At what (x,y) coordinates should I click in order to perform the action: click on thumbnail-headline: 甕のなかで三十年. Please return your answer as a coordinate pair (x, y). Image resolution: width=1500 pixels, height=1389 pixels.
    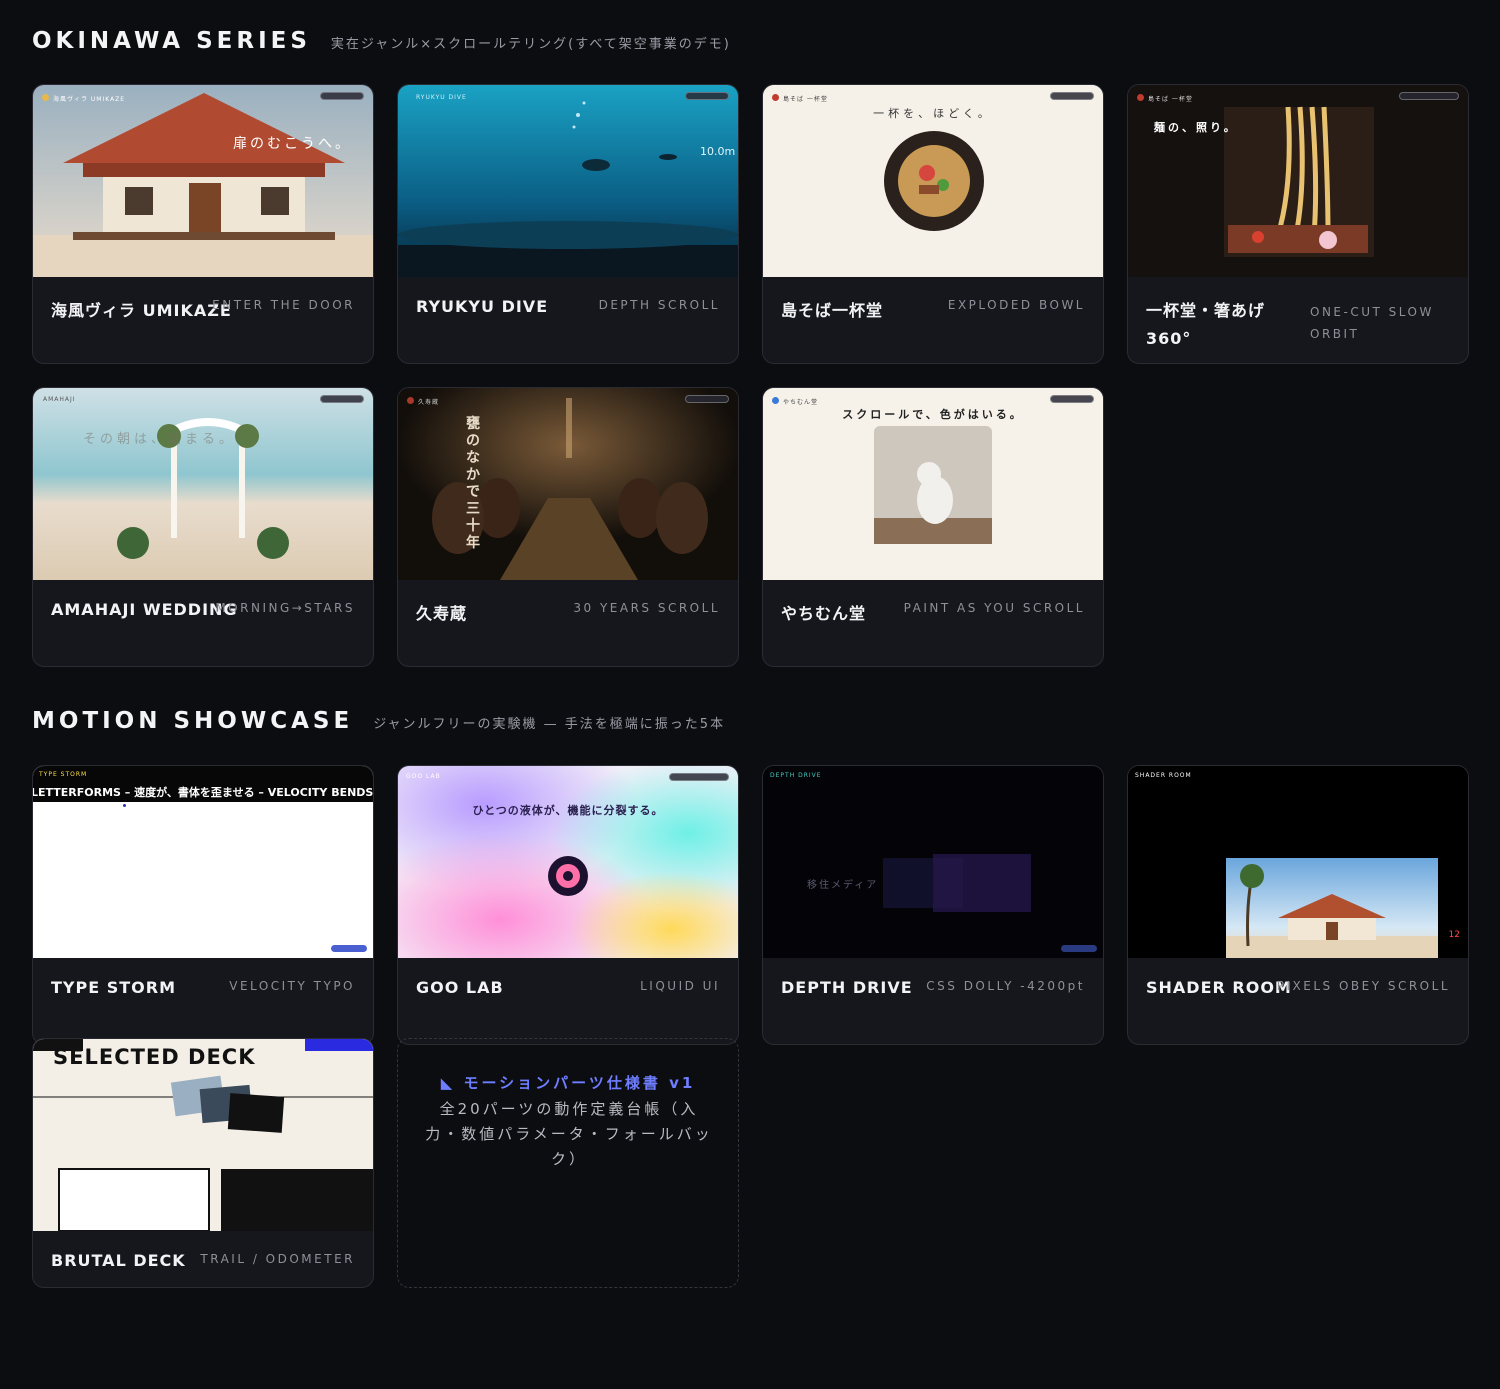
    Looking at the image, I should click on (473, 483).